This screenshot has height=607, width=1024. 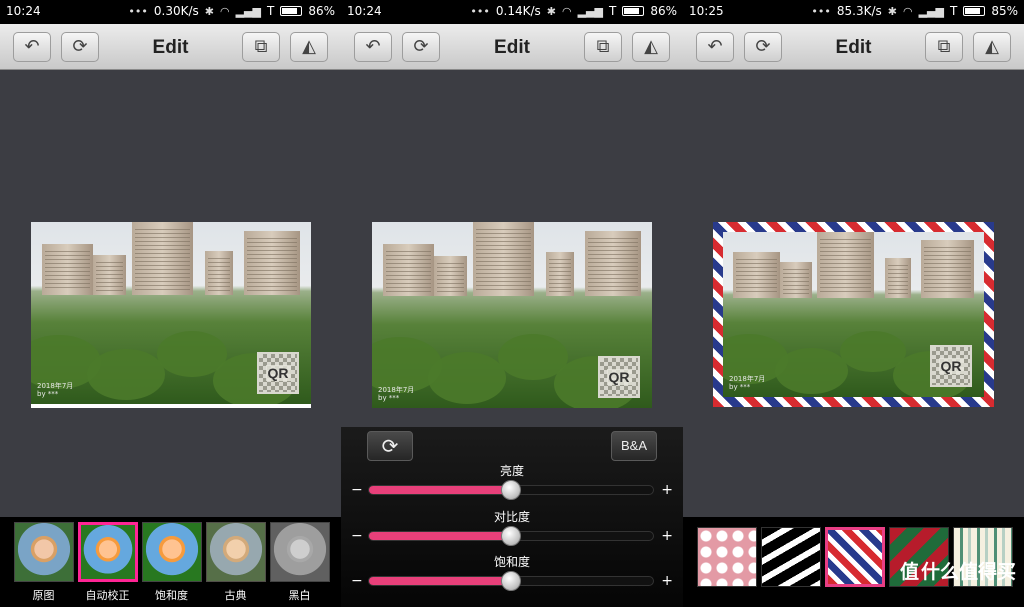 What do you see at coordinates (914, 11) in the screenshot?
I see `status-right: ••• 85.3K/s ✱ ◠ ▂▄▆ T 85%` at bounding box center [914, 11].